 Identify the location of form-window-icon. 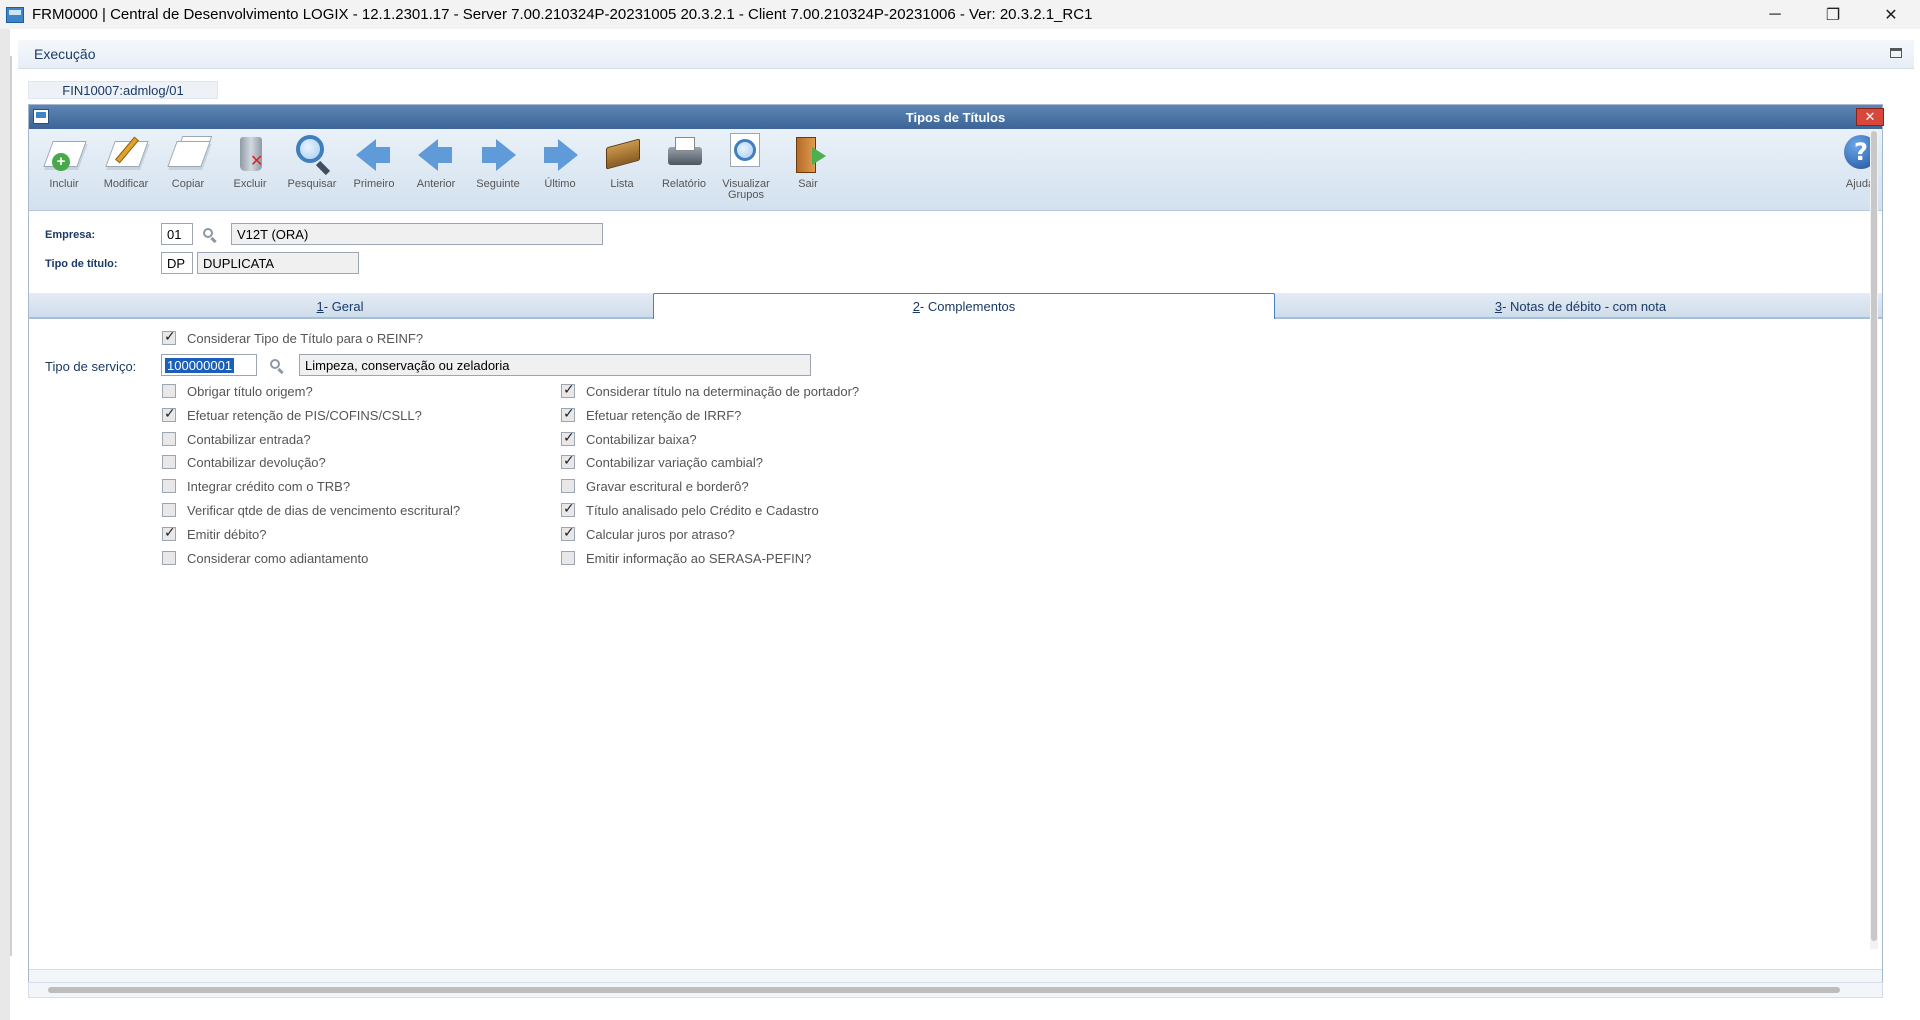
(41, 116).